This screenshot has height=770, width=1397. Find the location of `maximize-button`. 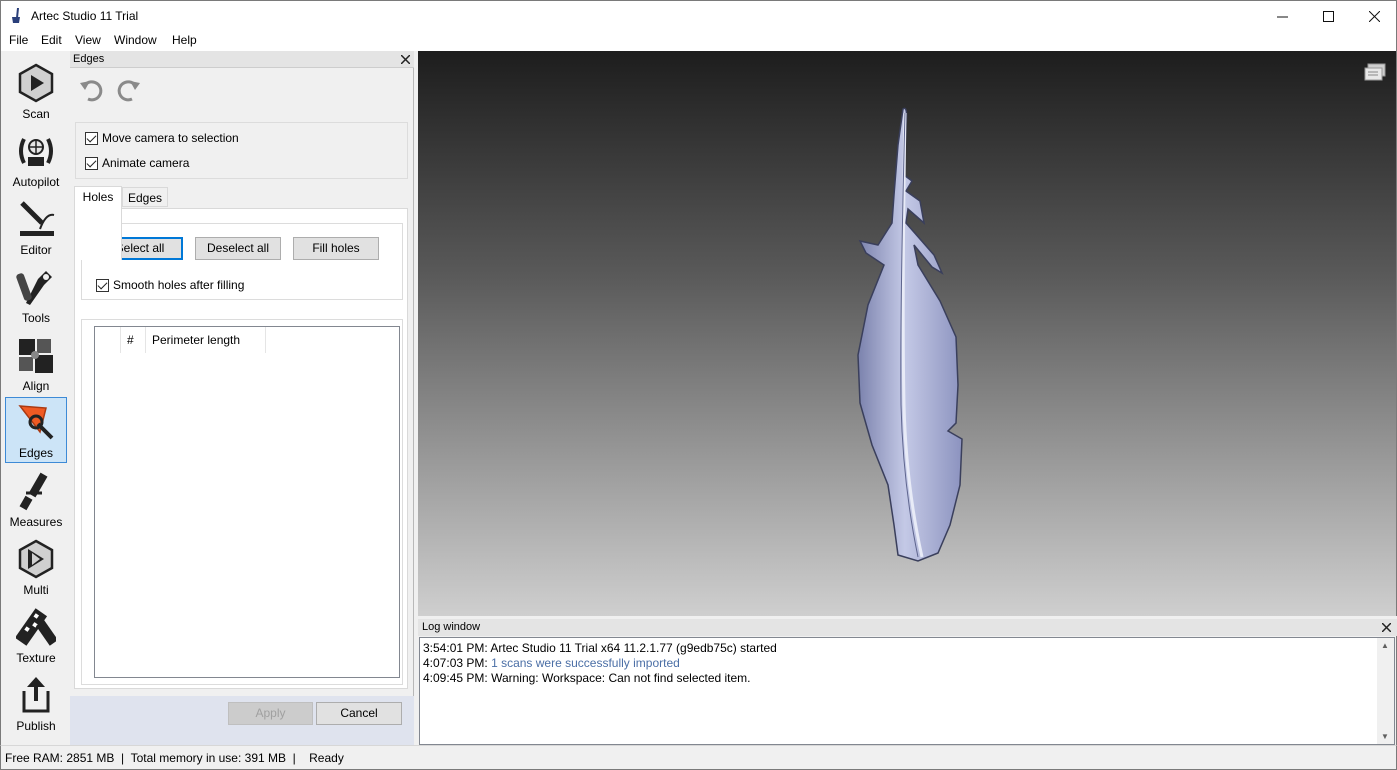

maximize-button is located at coordinates (1328, 16).